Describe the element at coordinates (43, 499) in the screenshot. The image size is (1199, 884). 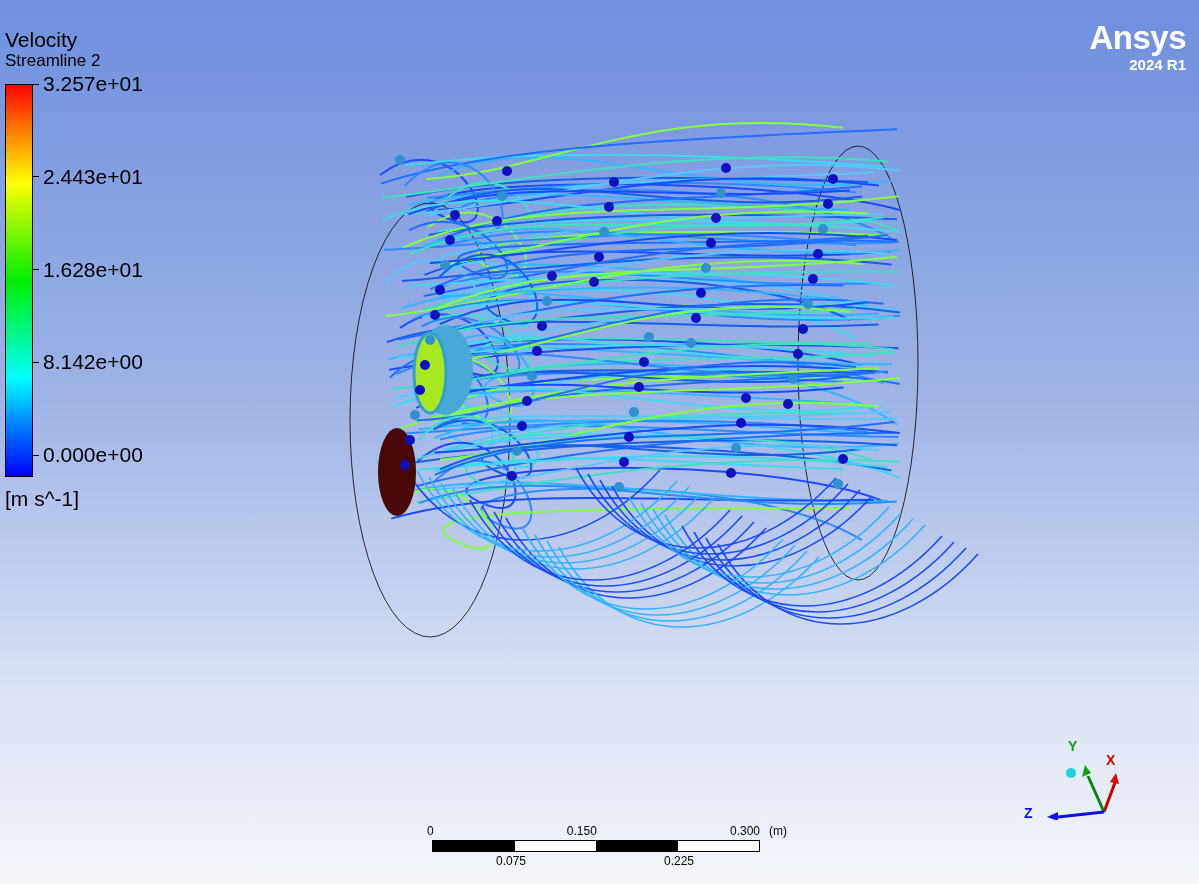
I see `legend-units: [m s^-1]` at that location.